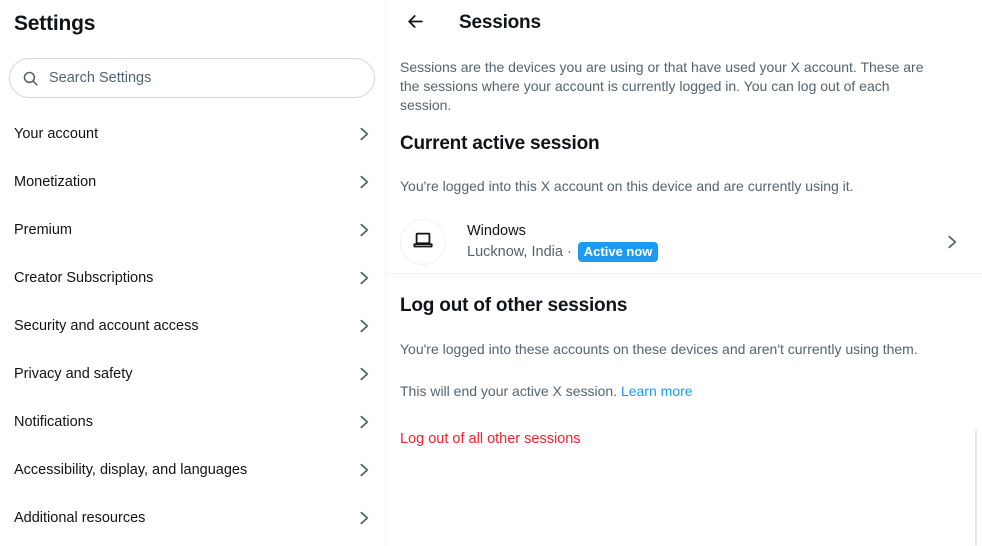  What do you see at coordinates (193, 182) in the screenshot?
I see `sidebar-item-monetization: Monetization` at bounding box center [193, 182].